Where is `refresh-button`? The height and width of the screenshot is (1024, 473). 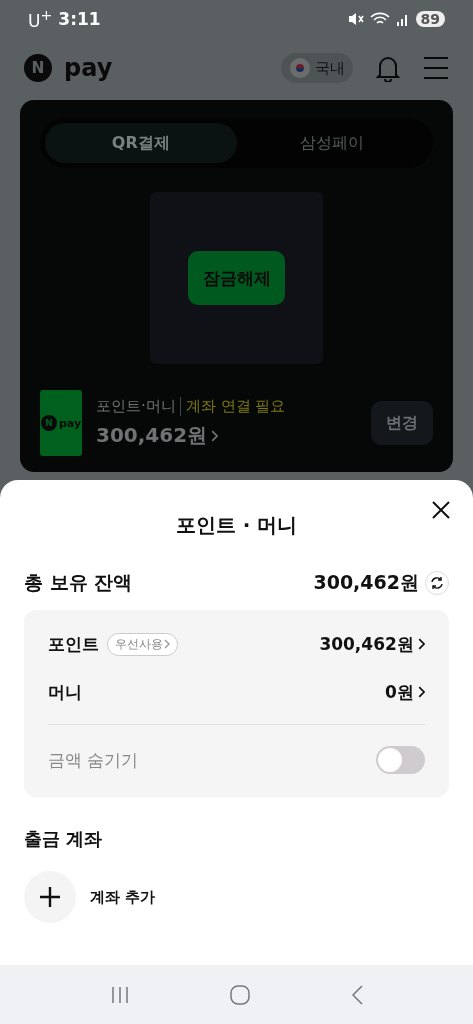 refresh-button is located at coordinates (437, 583).